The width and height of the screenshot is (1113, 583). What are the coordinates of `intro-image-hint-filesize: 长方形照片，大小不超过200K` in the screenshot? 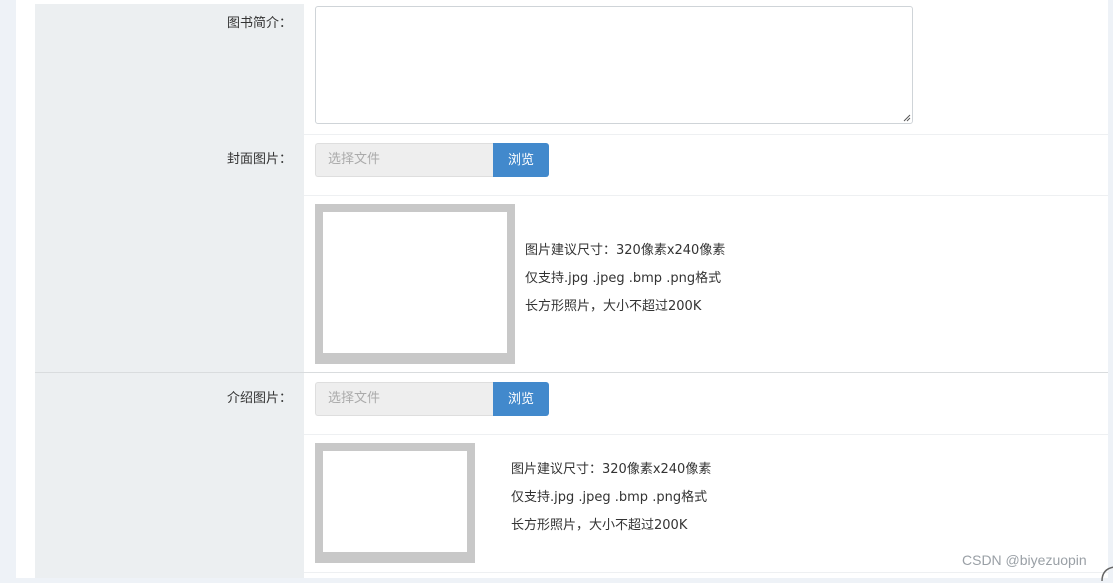 It's located at (599, 525).